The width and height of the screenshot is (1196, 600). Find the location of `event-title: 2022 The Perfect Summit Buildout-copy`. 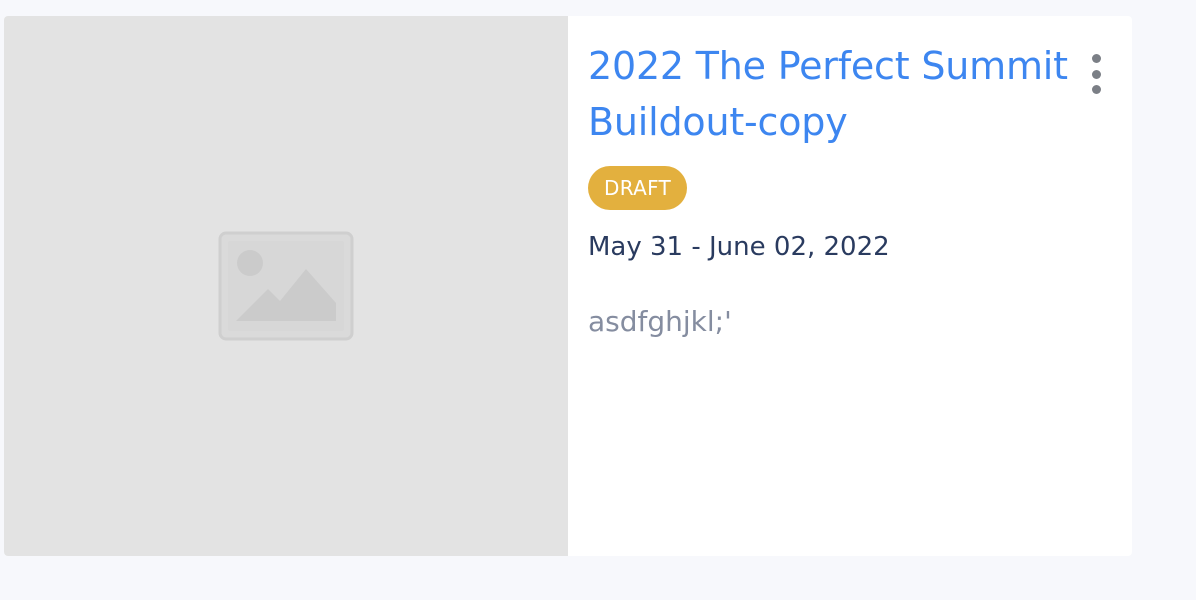

event-title: 2022 The Perfect Summit Buildout-copy is located at coordinates (828, 94).